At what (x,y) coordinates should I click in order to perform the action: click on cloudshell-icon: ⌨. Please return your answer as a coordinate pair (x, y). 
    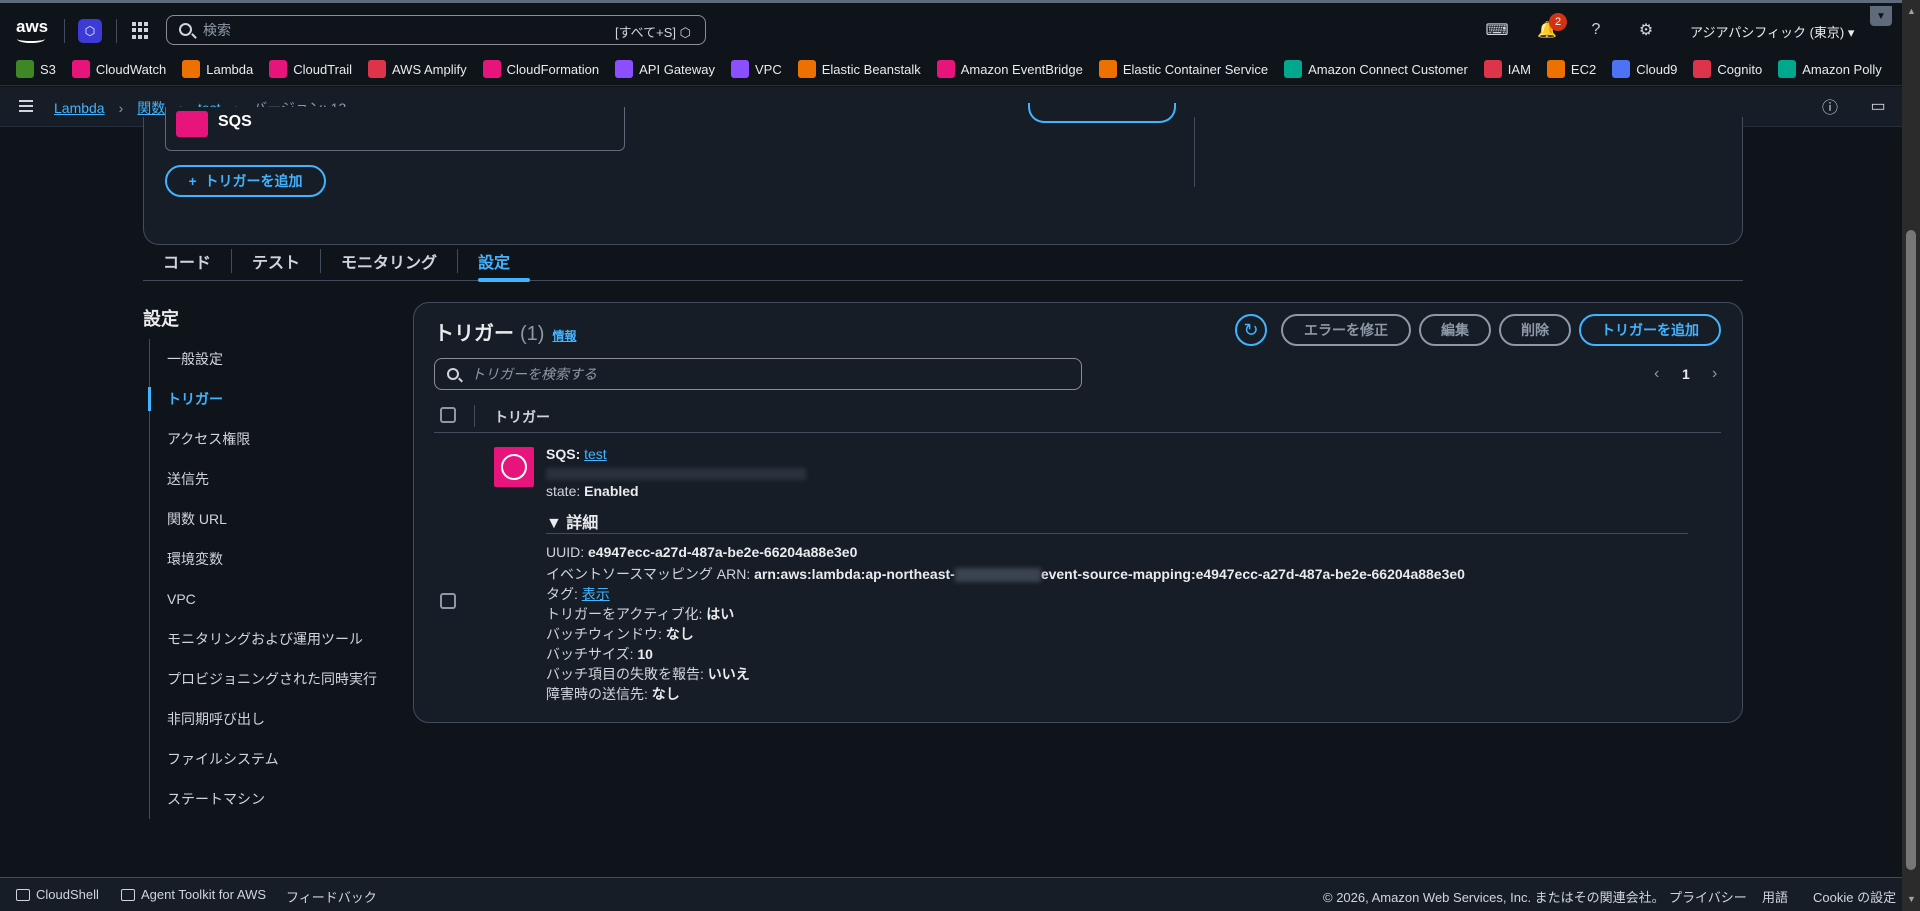
    Looking at the image, I should click on (1496, 30).